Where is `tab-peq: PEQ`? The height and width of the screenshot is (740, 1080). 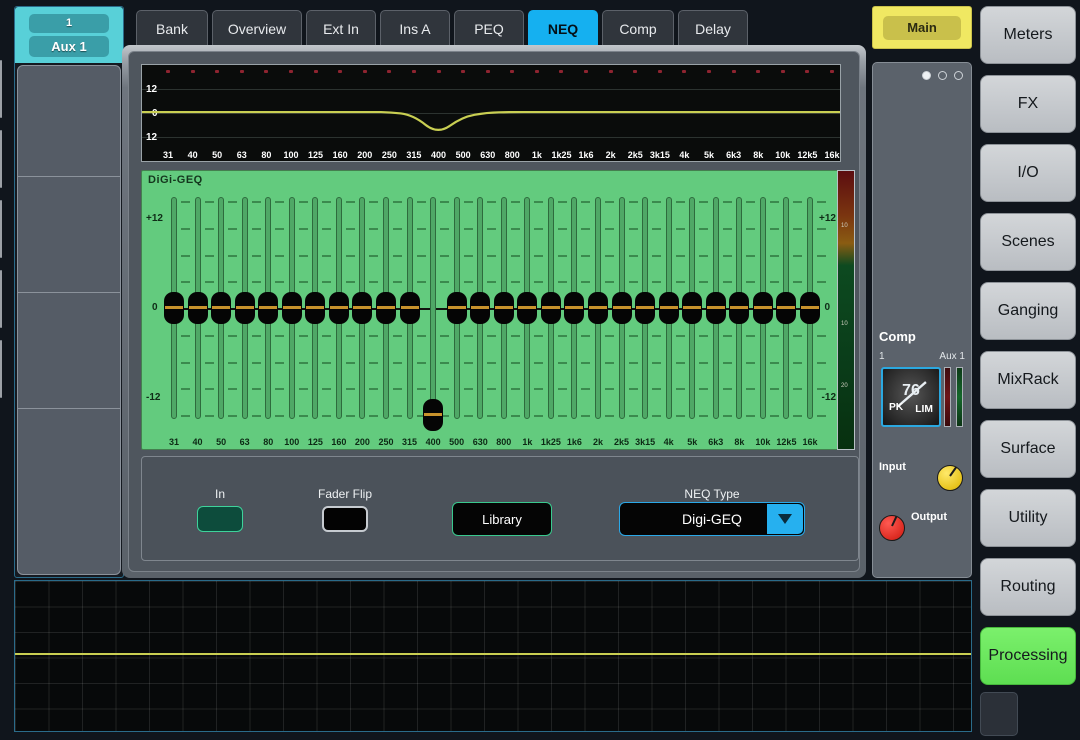 tab-peq: PEQ is located at coordinates (489, 28).